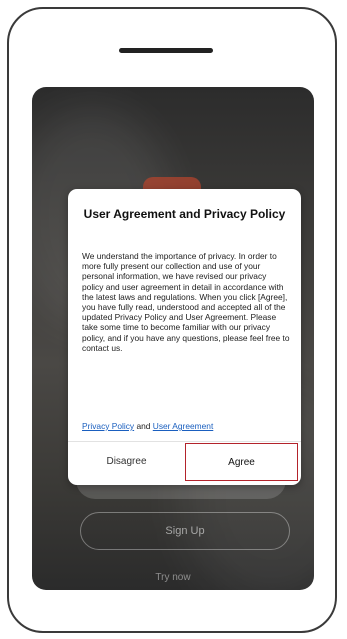 This screenshot has height=639, width=347. I want to click on try-now-link: Try now, so click(173, 577).